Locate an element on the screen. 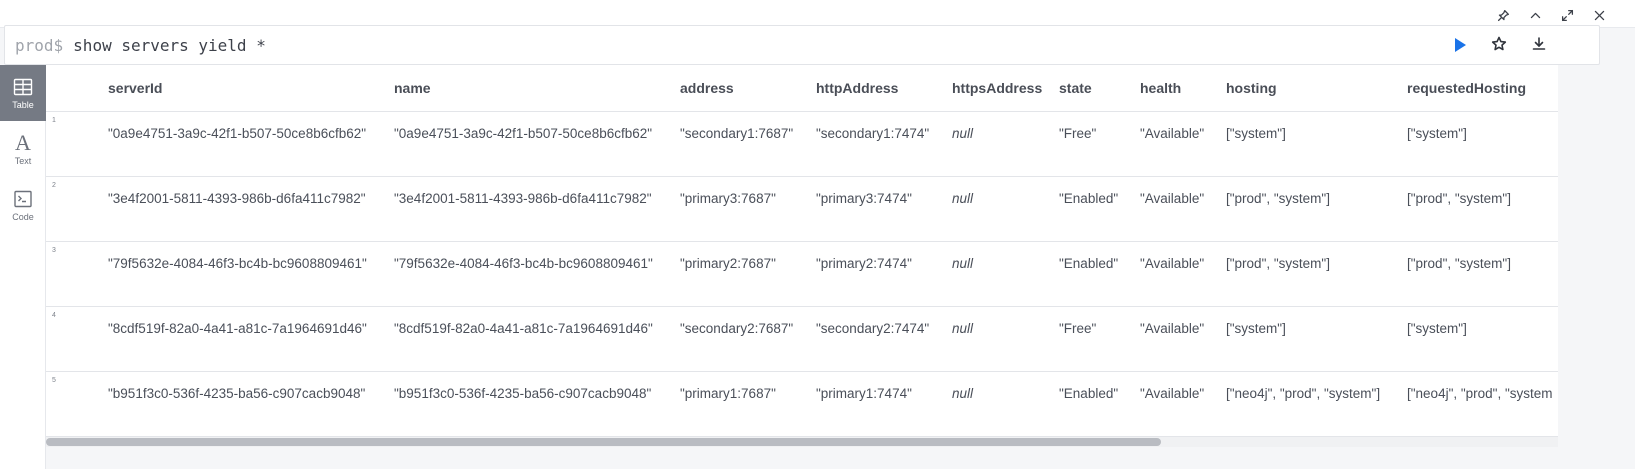 The image size is (1635, 469). cell-serverId: "8cdf519f-82a0-4a41-a81c-7a1964691d46" is located at coordinates (237, 328).